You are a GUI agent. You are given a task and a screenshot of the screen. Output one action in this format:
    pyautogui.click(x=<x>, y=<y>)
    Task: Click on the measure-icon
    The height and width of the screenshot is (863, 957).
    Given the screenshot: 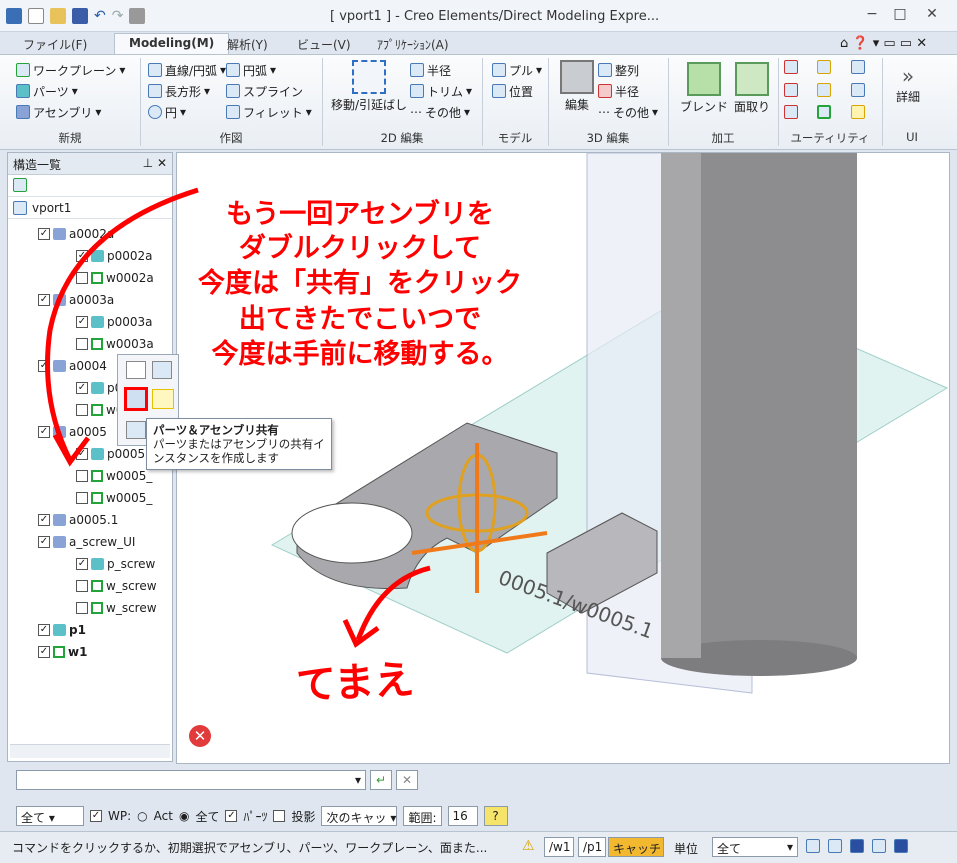 What is the action you would take?
    pyautogui.click(x=791, y=67)
    